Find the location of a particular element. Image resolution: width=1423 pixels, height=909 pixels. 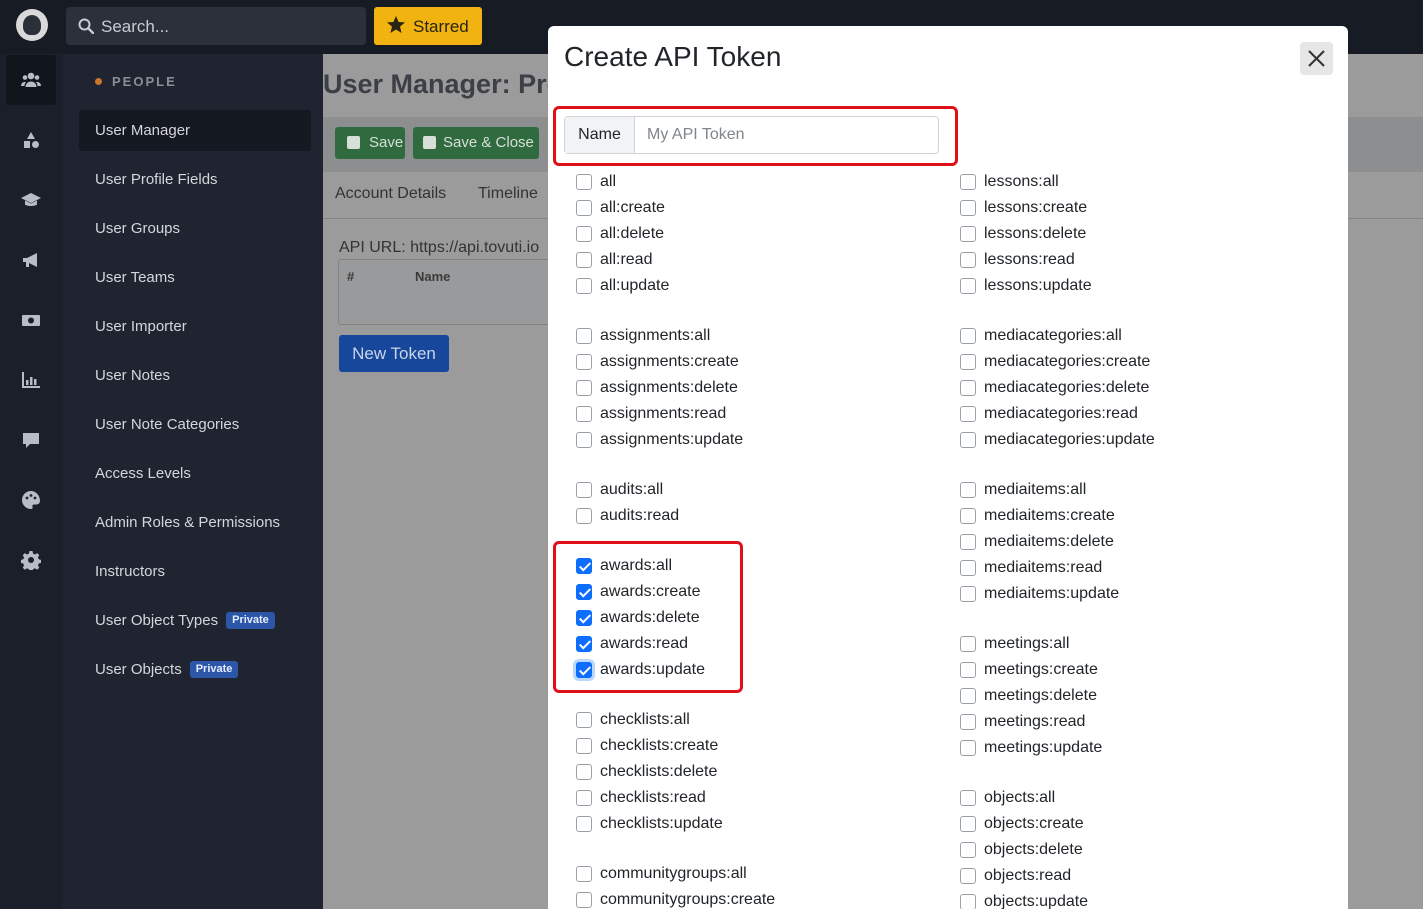

permission-option: communitygroups:all is located at coordinates (766, 874).